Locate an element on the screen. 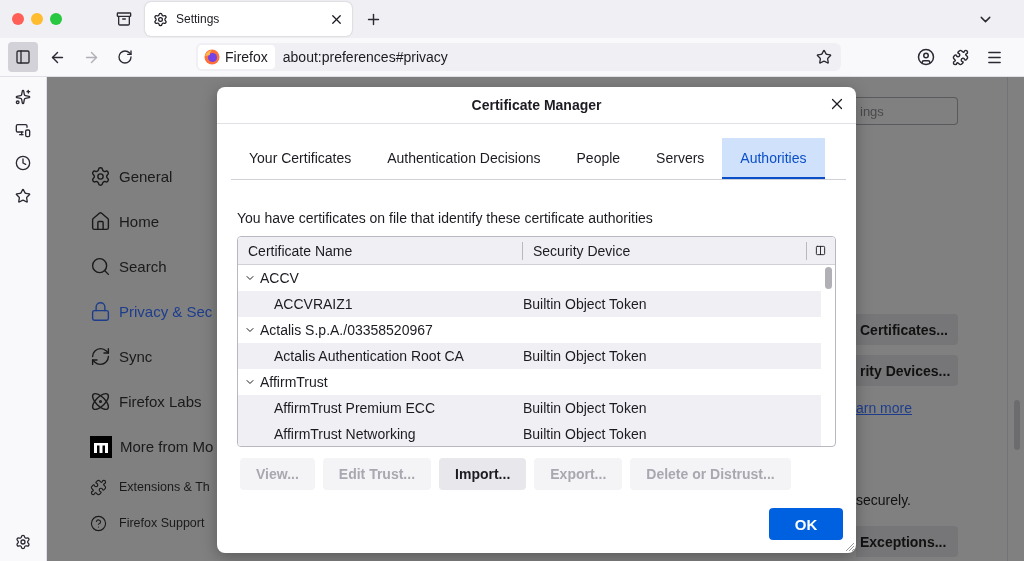  dialog-tab: Authentication Decisions is located at coordinates (464, 158).